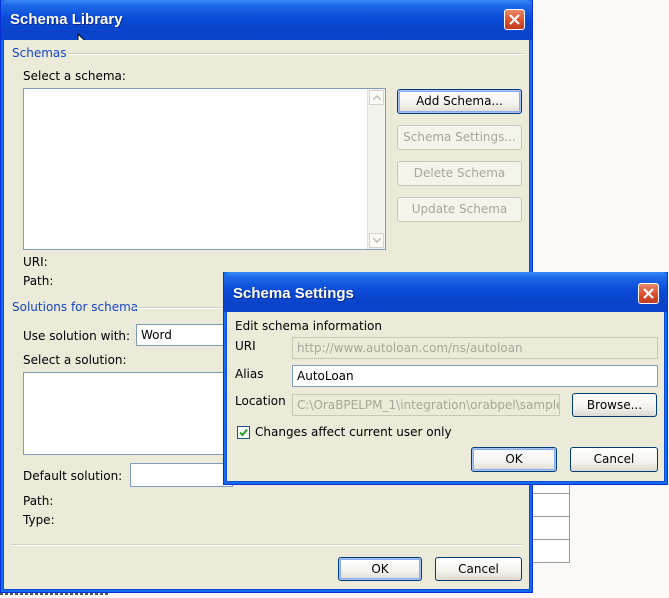  Describe the element at coordinates (73, 476) in the screenshot. I see `default-solution-label: Default solution:` at that location.